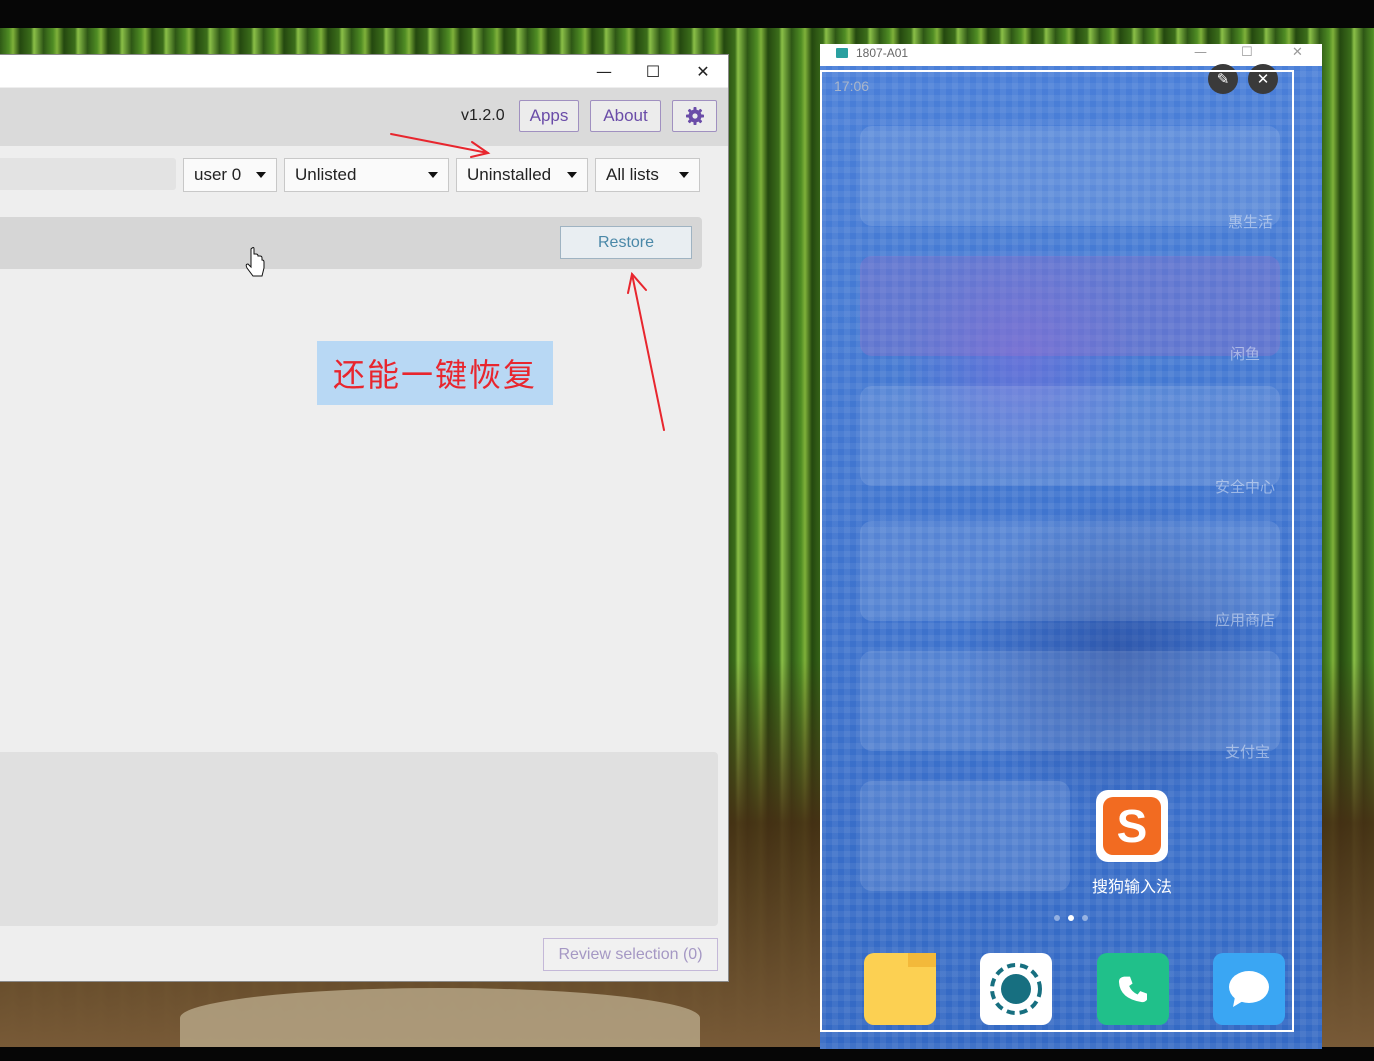 This screenshot has height=1061, width=1374. I want to click on camera-app-icon, so click(1016, 989).